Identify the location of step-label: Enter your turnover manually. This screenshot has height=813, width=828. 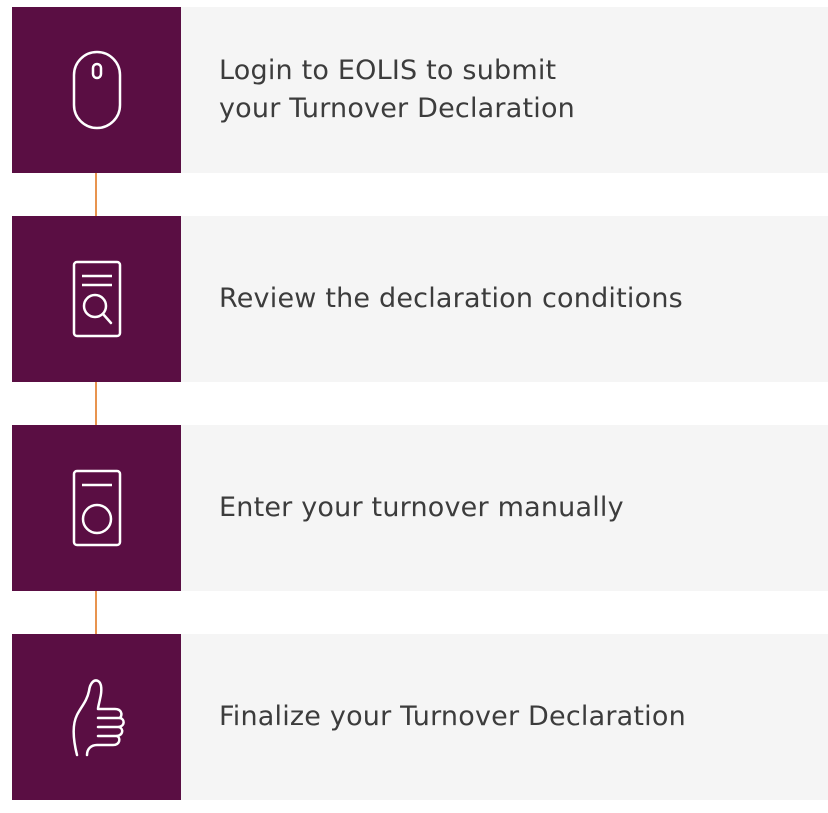
(421, 507).